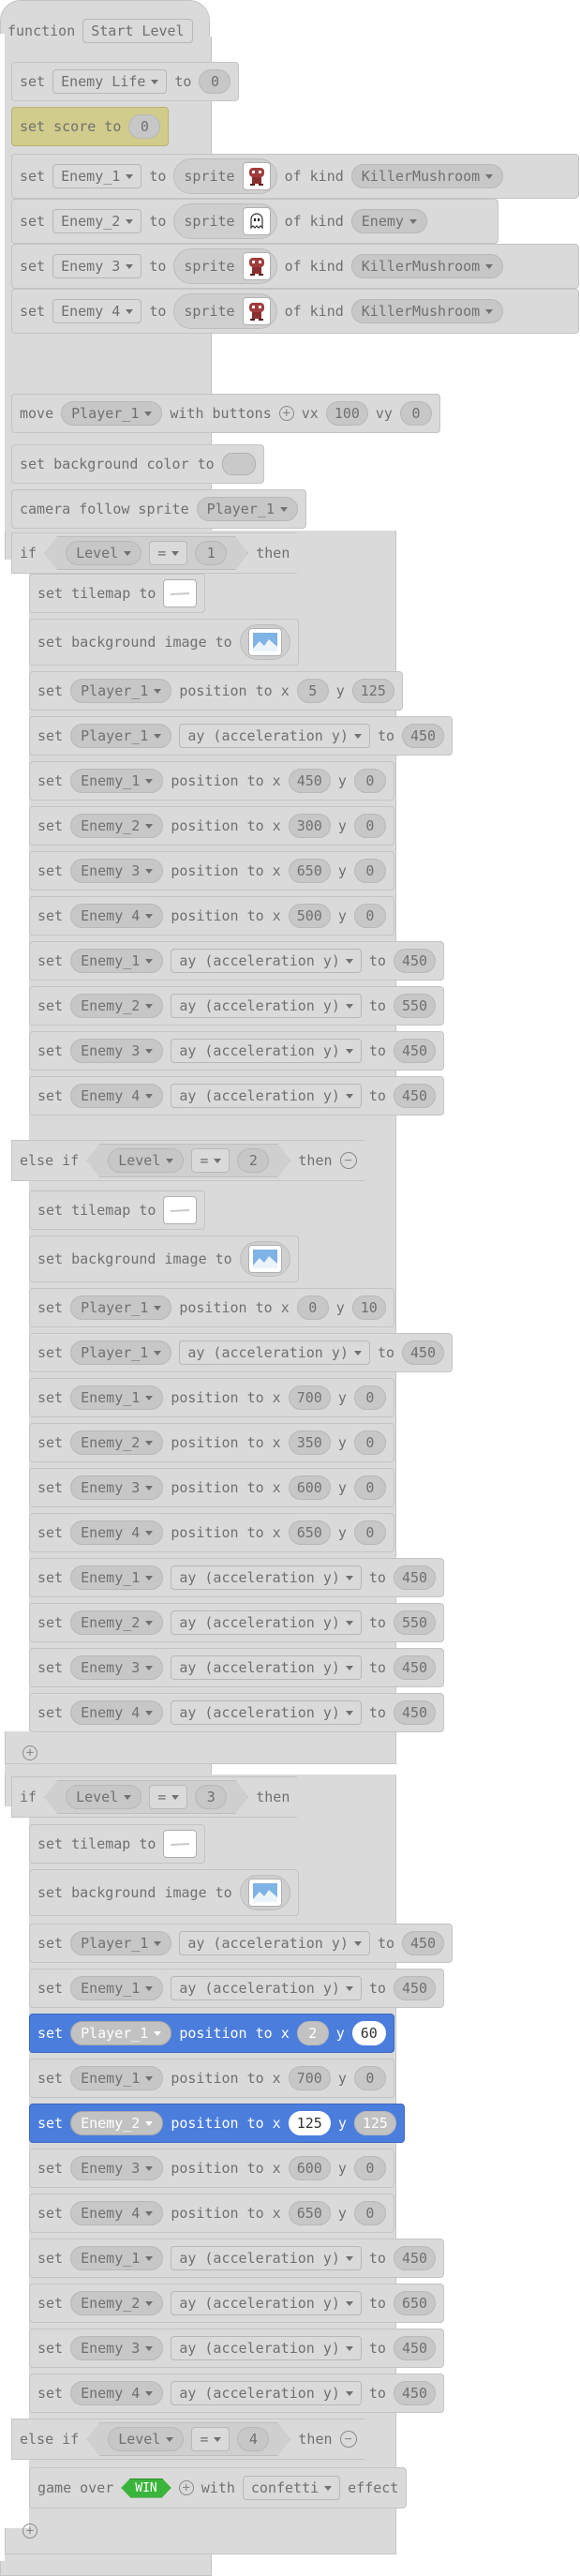 This screenshot has height=2576, width=580. I want to click on set-sprite-block: set Enemy 3 to sprite of kind KillerMushroom, so click(295, 267).